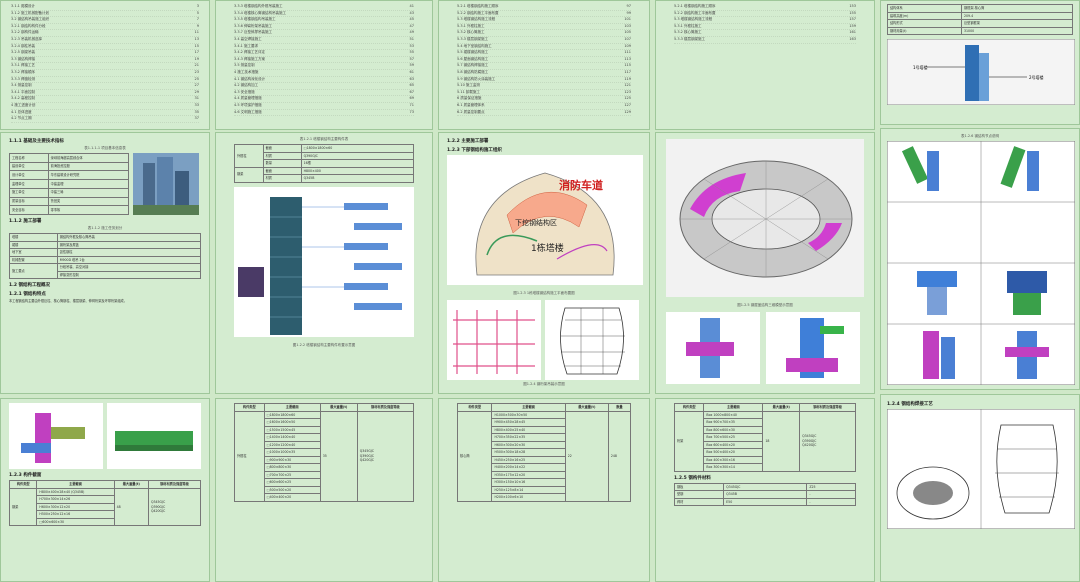 The height and width of the screenshot is (582, 1080). I want to click on toc-entry: 4.2 节点工期 37, so click(105, 119).